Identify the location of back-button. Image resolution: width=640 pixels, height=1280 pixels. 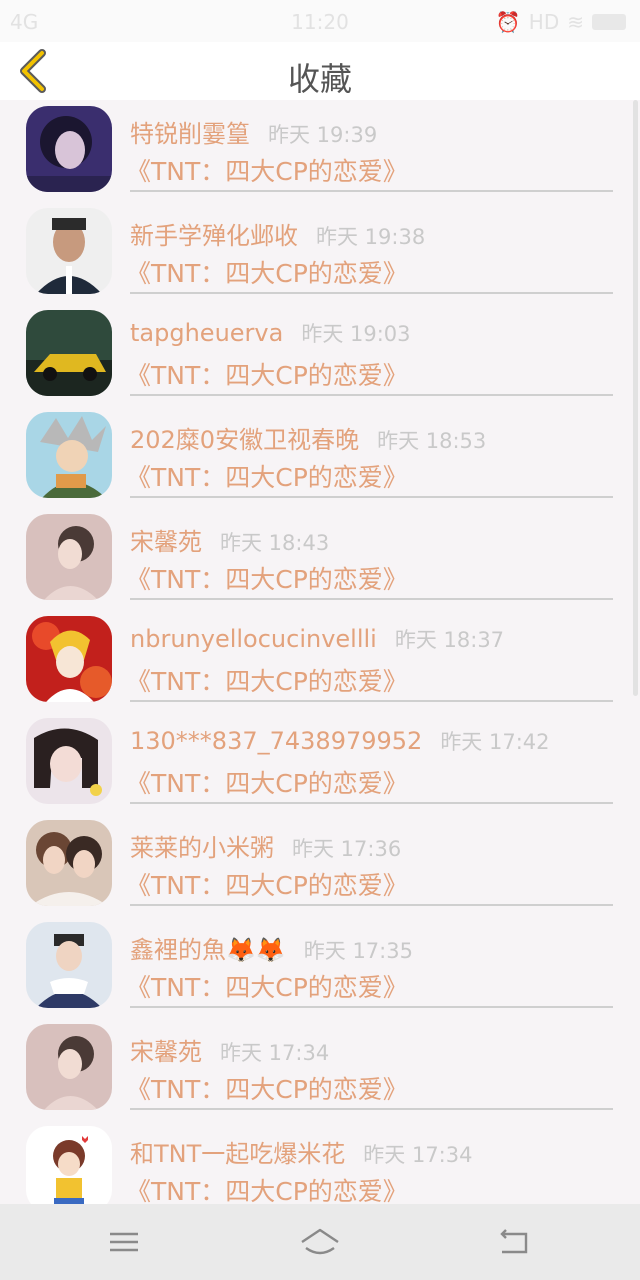
(36, 71).